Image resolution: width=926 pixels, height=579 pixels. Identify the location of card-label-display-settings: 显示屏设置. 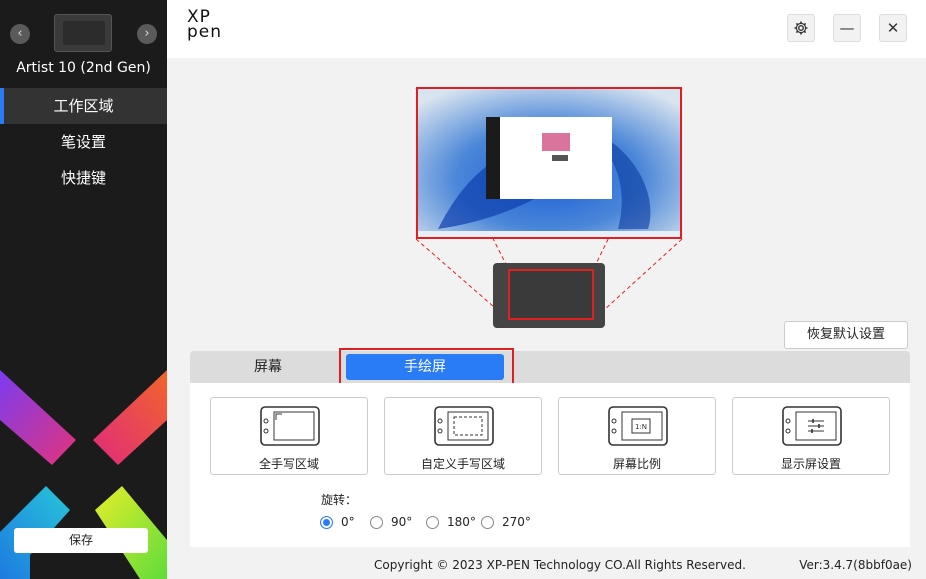
(810, 464).